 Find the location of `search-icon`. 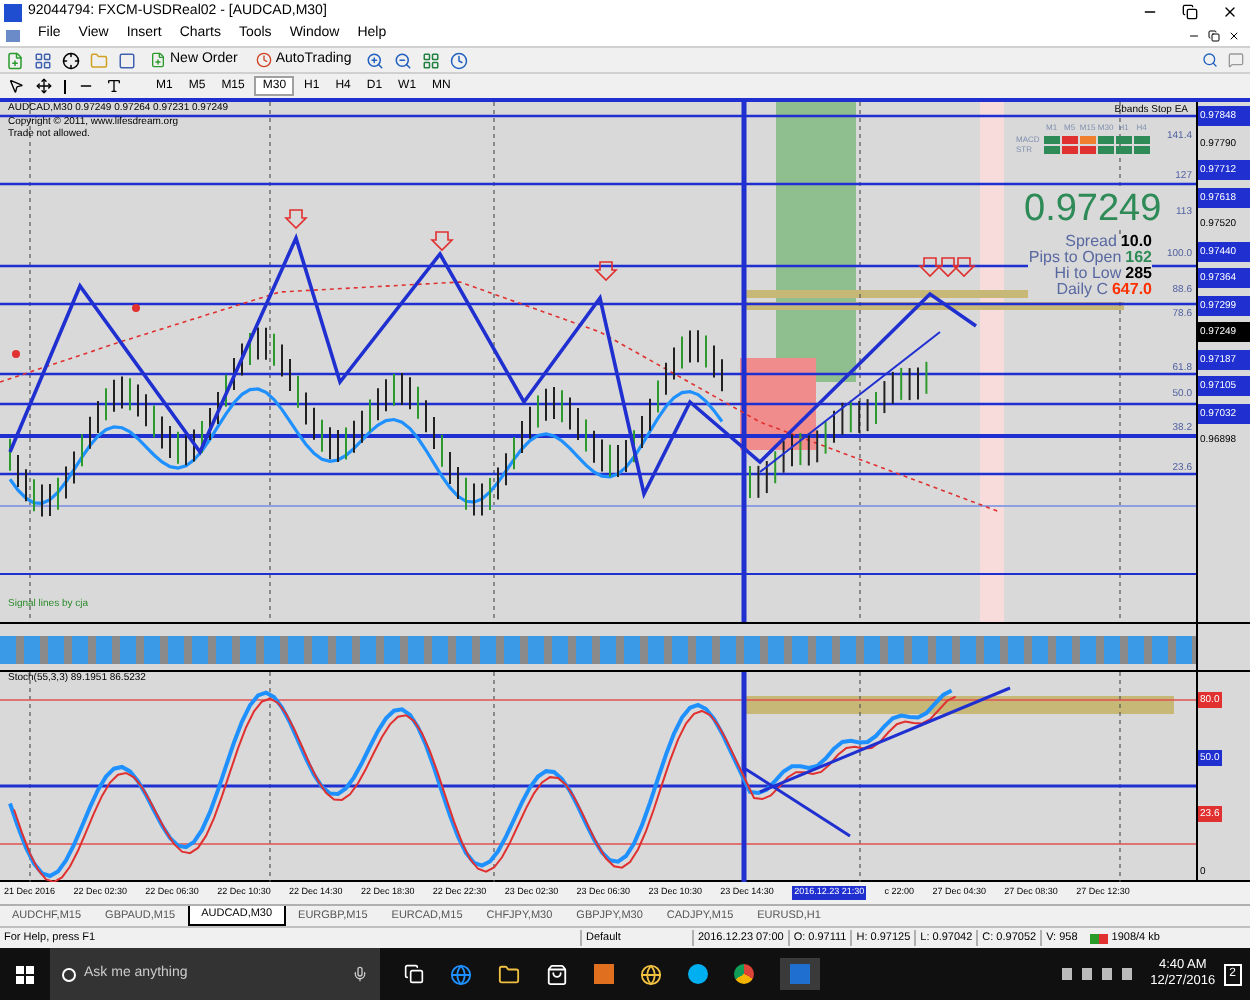

search-icon is located at coordinates (1210, 60).